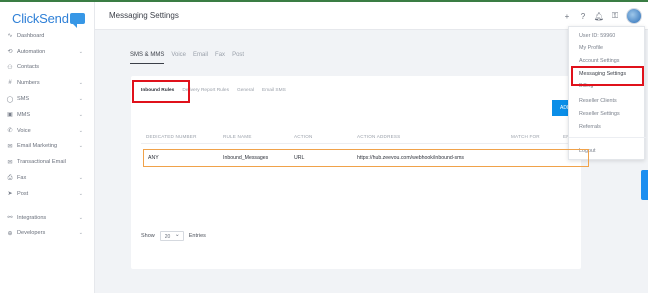 The image size is (648, 293). Describe the element at coordinates (28, 83) in the screenshot. I see `sidebar-item-label: Numbers` at that location.